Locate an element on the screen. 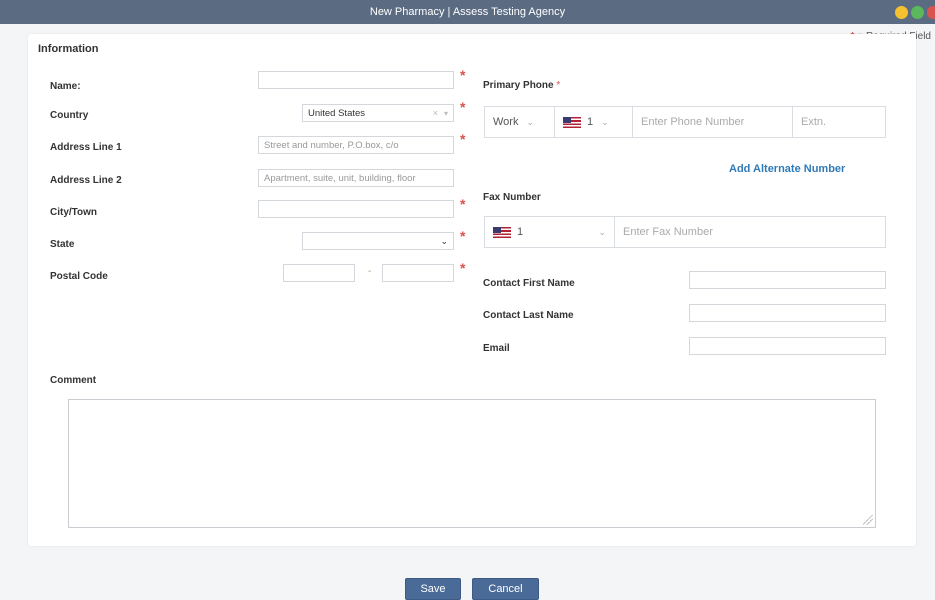 This screenshot has width=935, height=600. fax-number-group: 1 ⌄ Enter Fax Number is located at coordinates (685, 232).